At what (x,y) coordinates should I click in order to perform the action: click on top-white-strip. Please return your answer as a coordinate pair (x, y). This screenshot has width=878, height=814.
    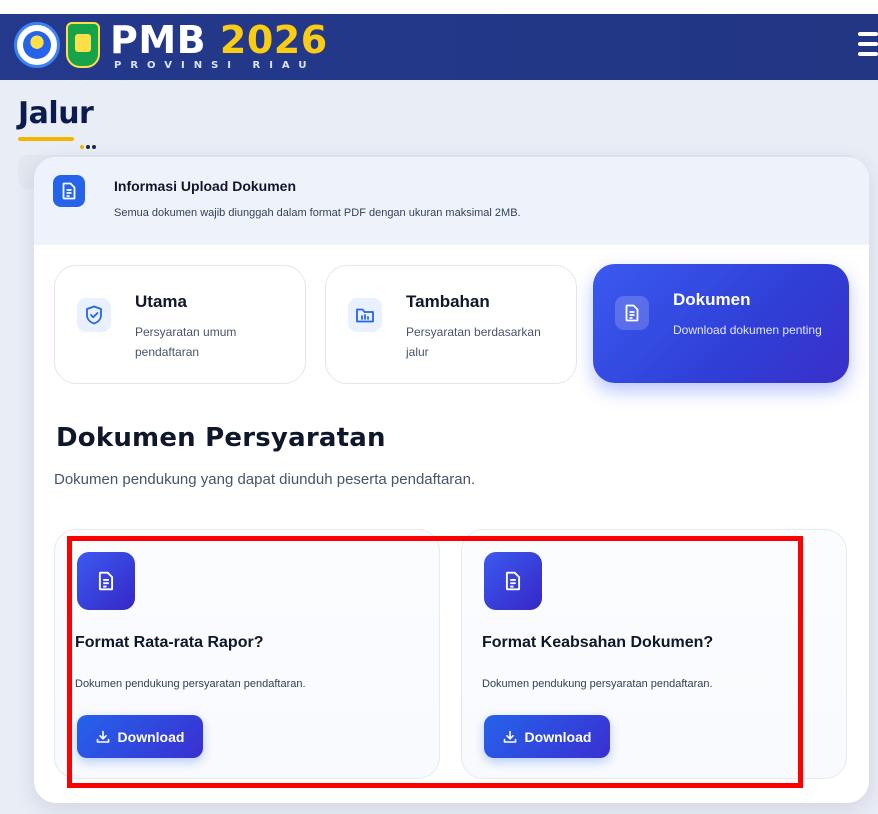
    Looking at the image, I should click on (439, 7).